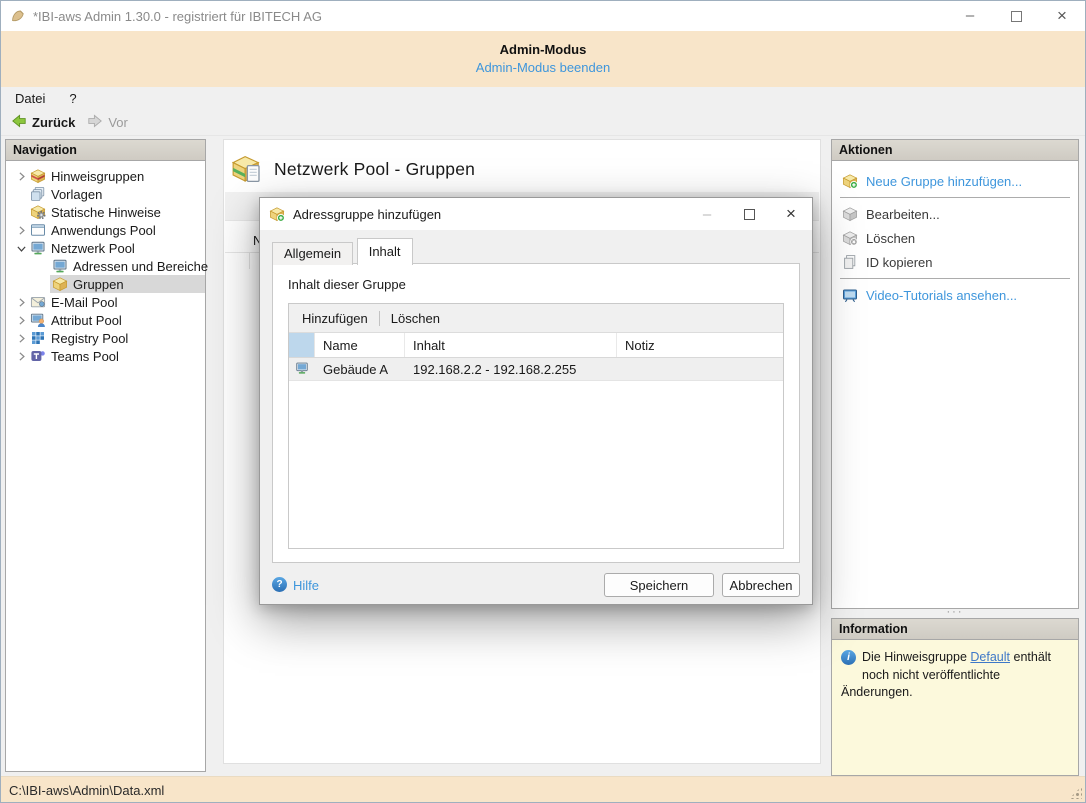  I want to click on back-button: Zurück, so click(43, 122).